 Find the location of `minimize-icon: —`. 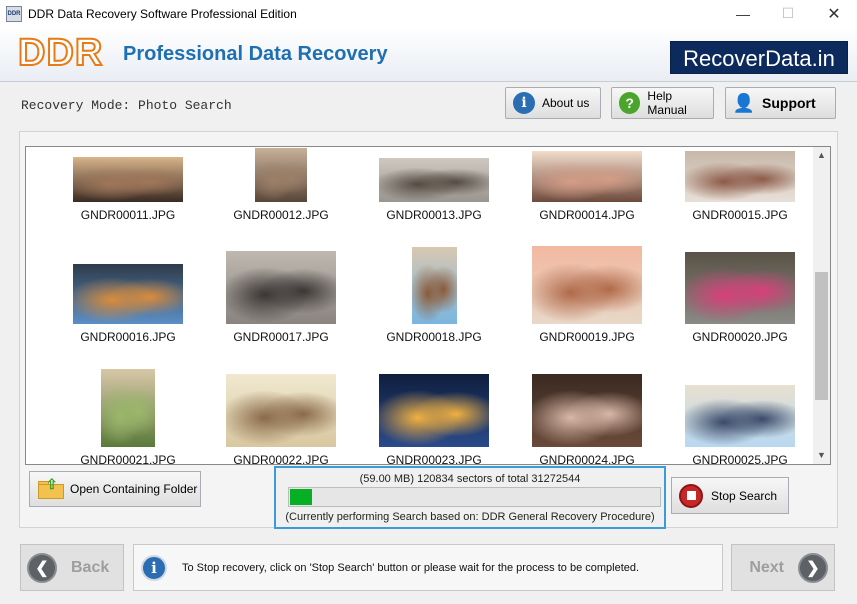

minimize-icon: — is located at coordinates (743, 13).